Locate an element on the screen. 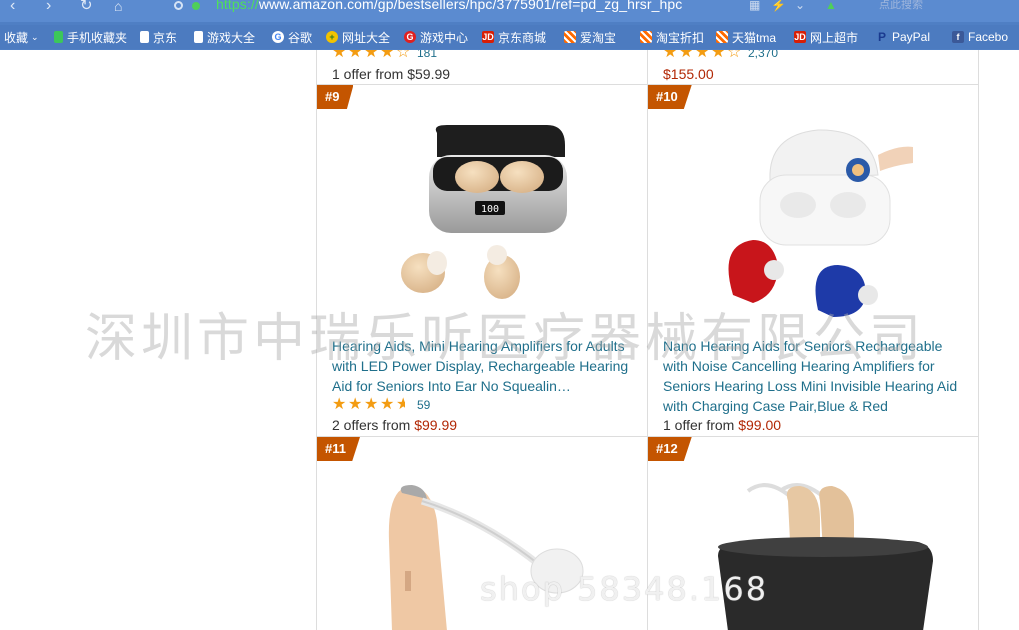 The width and height of the screenshot is (1019, 630). bookmark-item: G 游戏中心 is located at coordinates (436, 37).